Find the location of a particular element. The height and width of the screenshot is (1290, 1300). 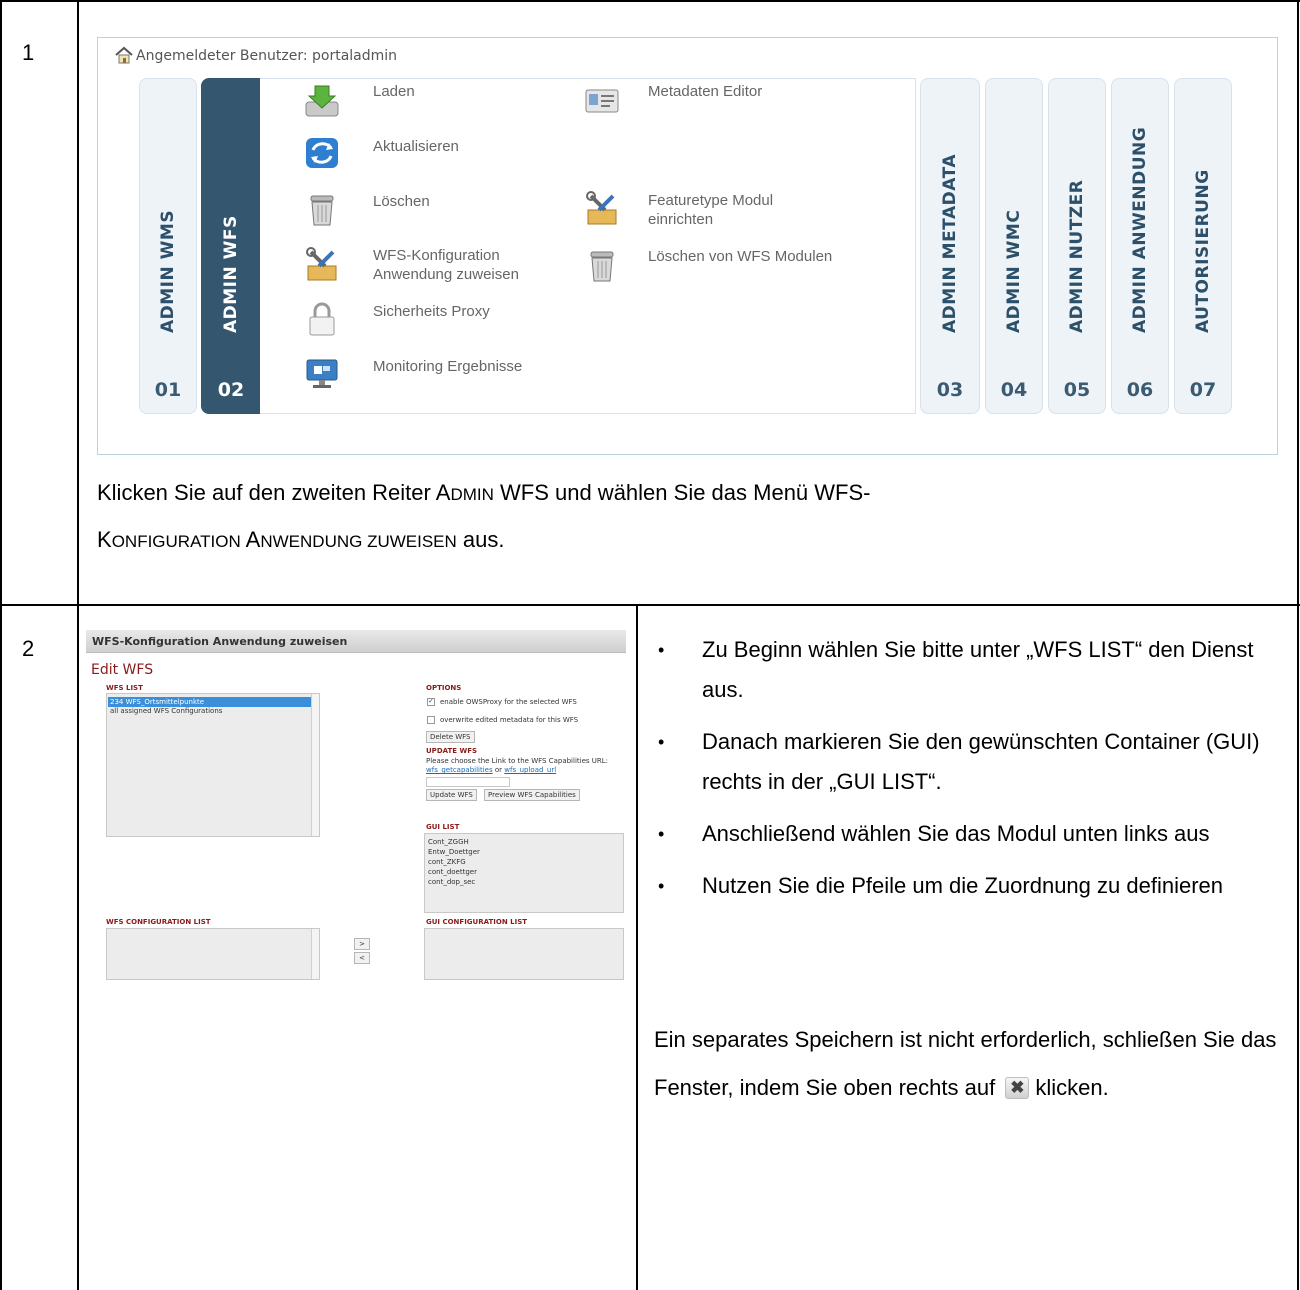

logged-in-user: Angemeldeter Benutzer: portaladmin is located at coordinates (267, 56).